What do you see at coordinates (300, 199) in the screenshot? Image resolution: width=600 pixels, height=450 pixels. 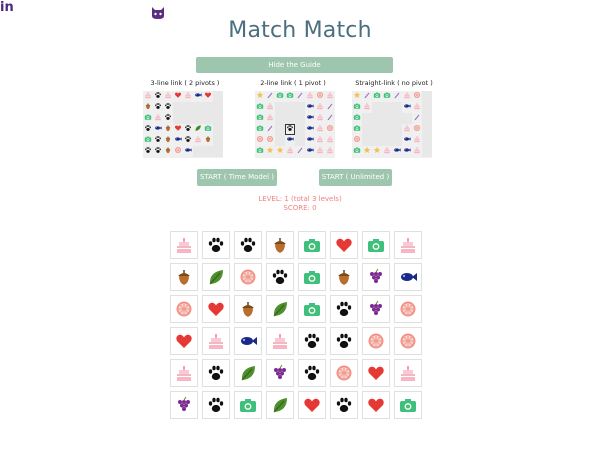 I see `level-indicator: LEVEL: 1 (total 3 levels)` at bounding box center [300, 199].